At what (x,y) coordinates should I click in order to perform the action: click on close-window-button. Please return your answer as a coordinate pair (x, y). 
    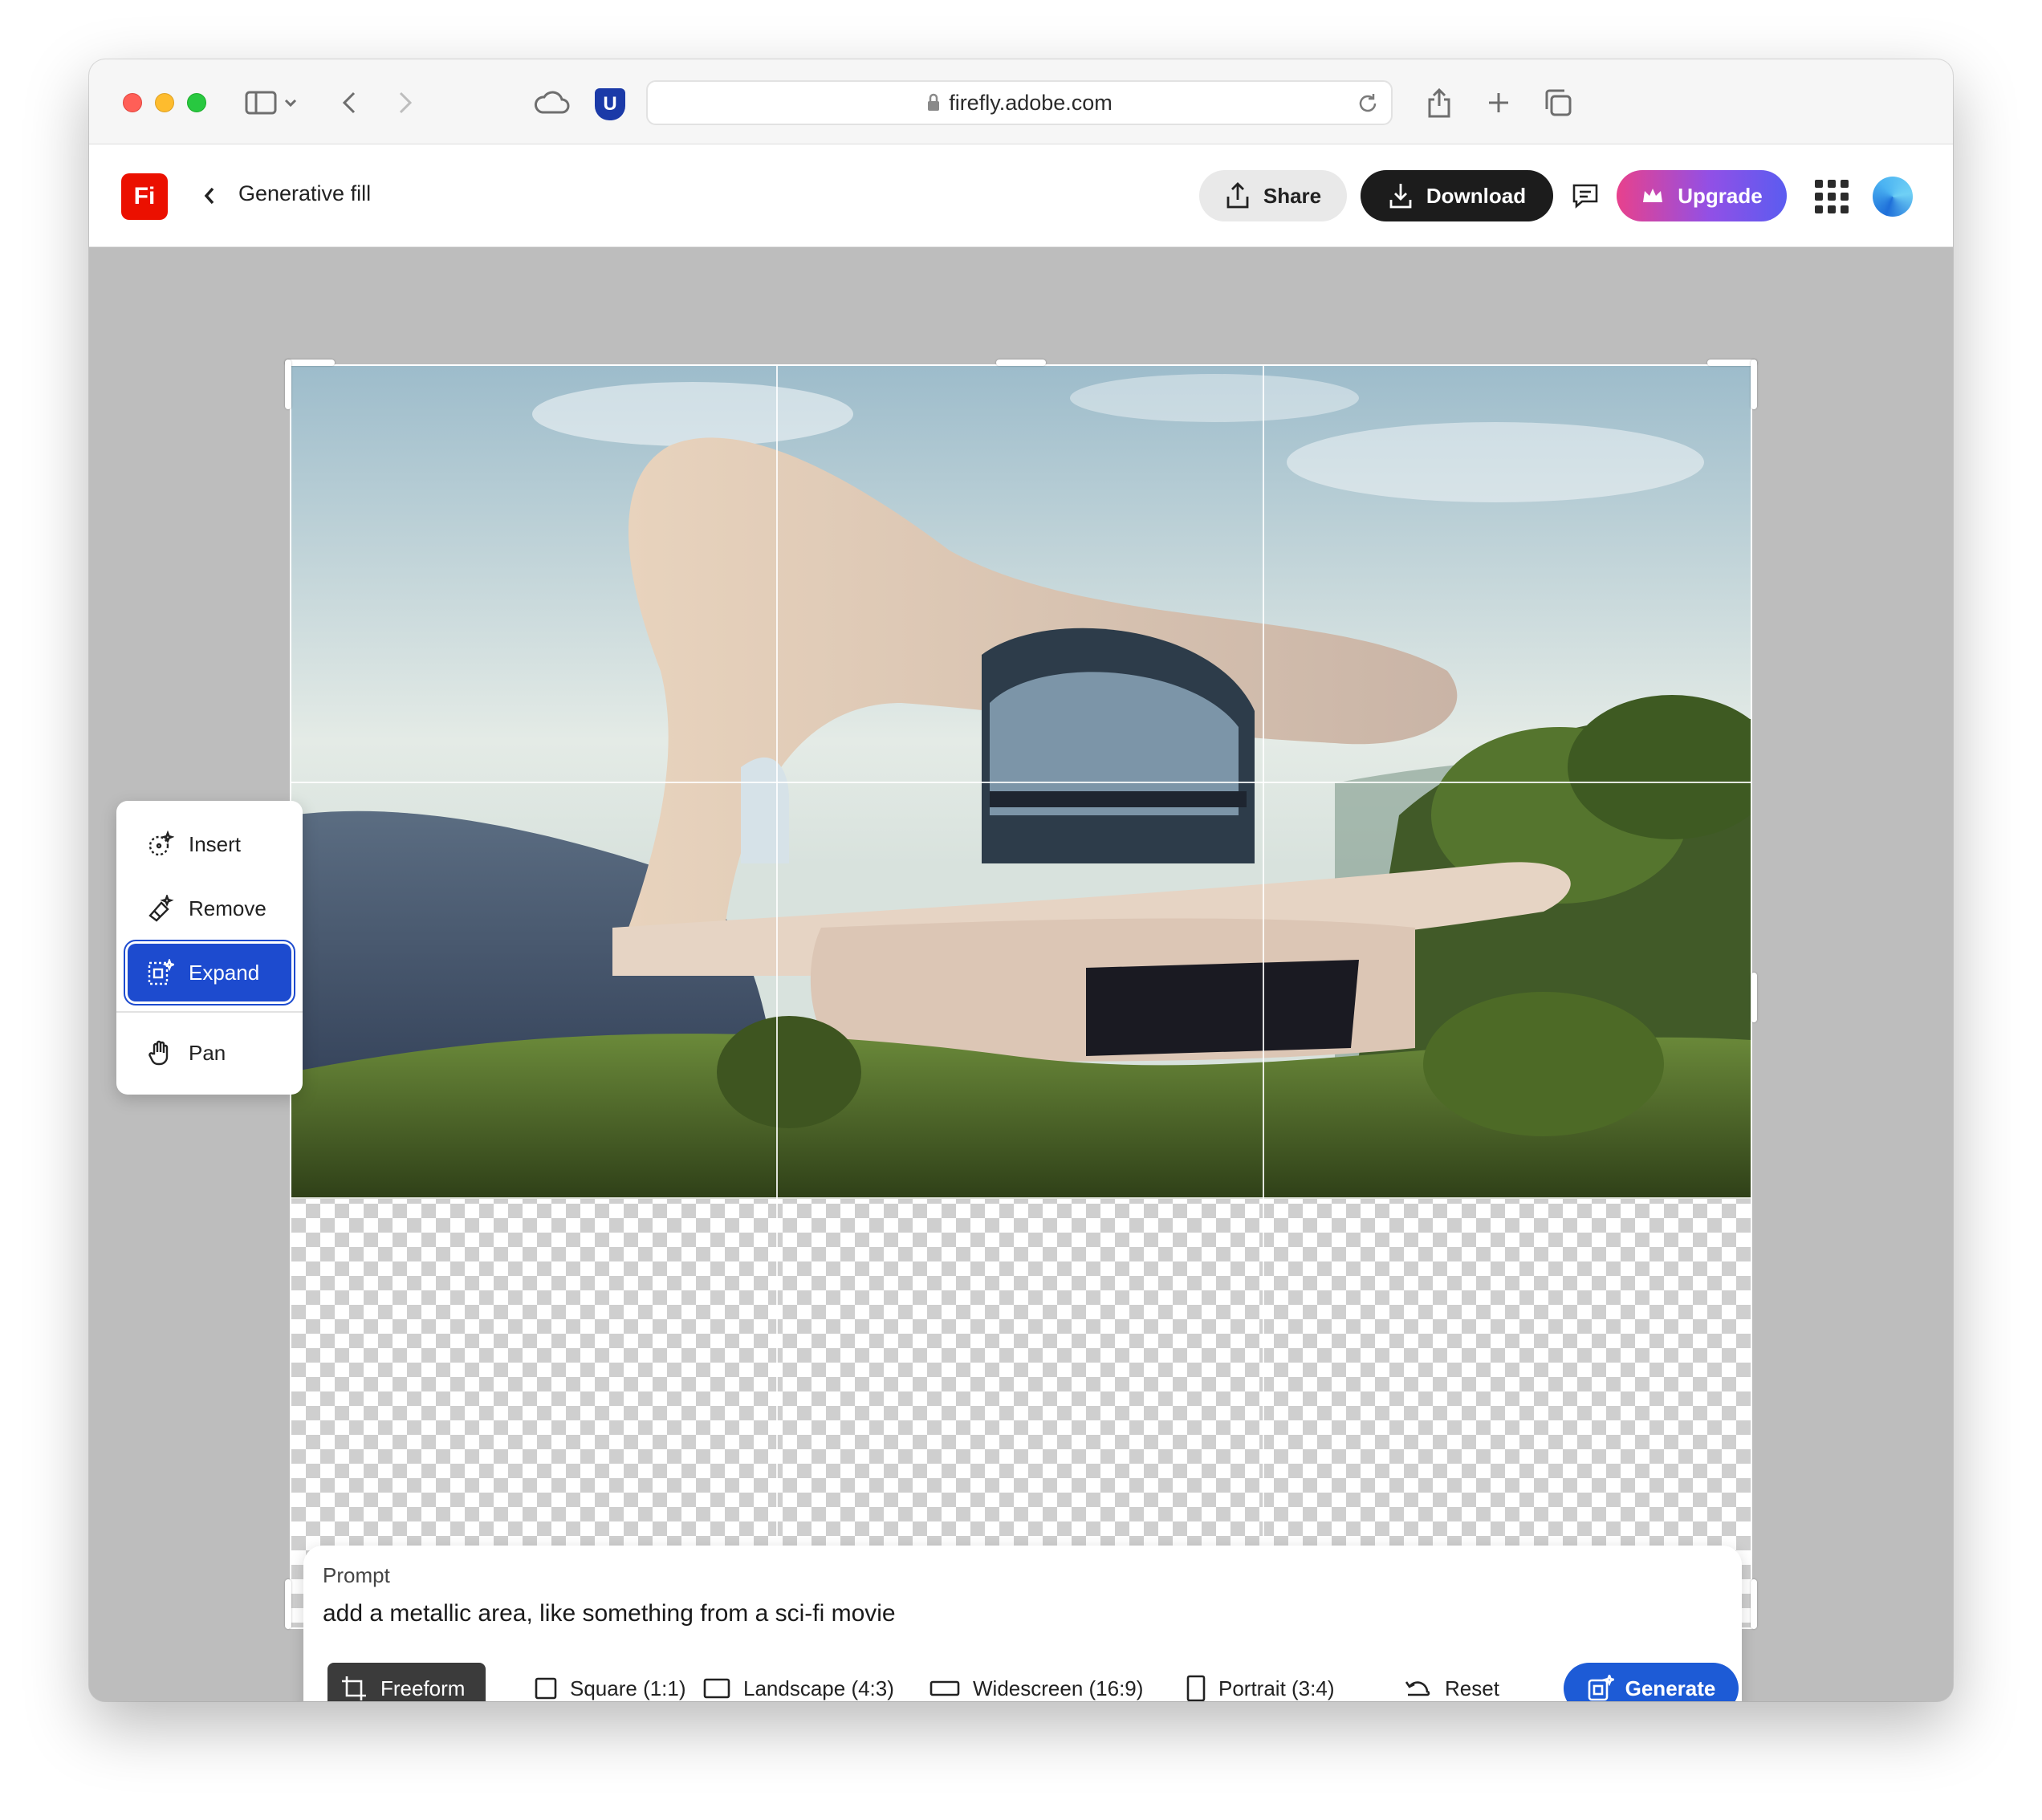
    Looking at the image, I should click on (132, 102).